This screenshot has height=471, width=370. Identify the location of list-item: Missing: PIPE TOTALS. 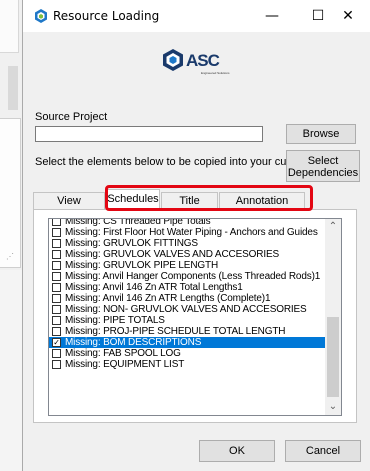
(187, 320).